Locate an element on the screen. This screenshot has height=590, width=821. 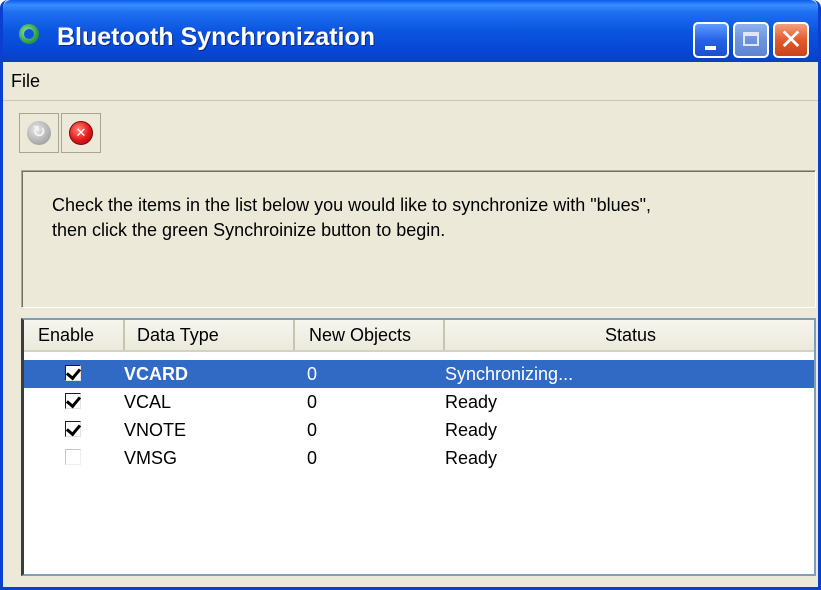
sync-icon is located at coordinates (39, 133).